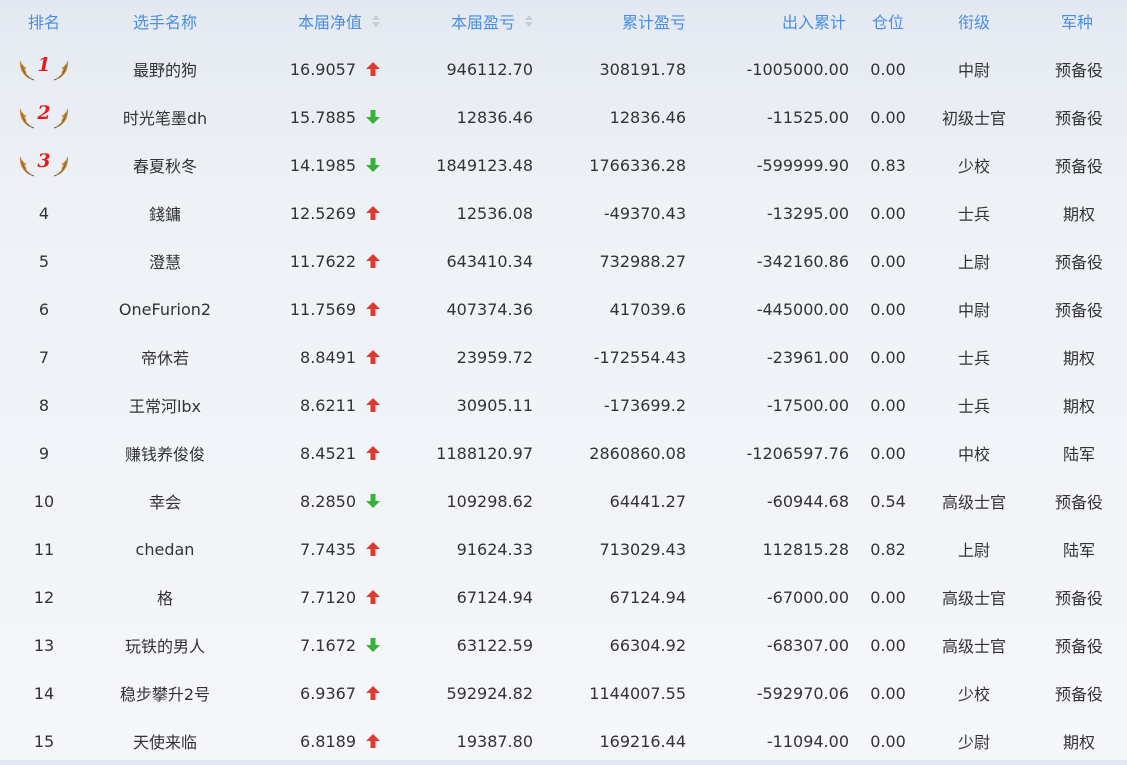 The image size is (1127, 765). I want to click on player-name-cell: chedan, so click(165, 549).